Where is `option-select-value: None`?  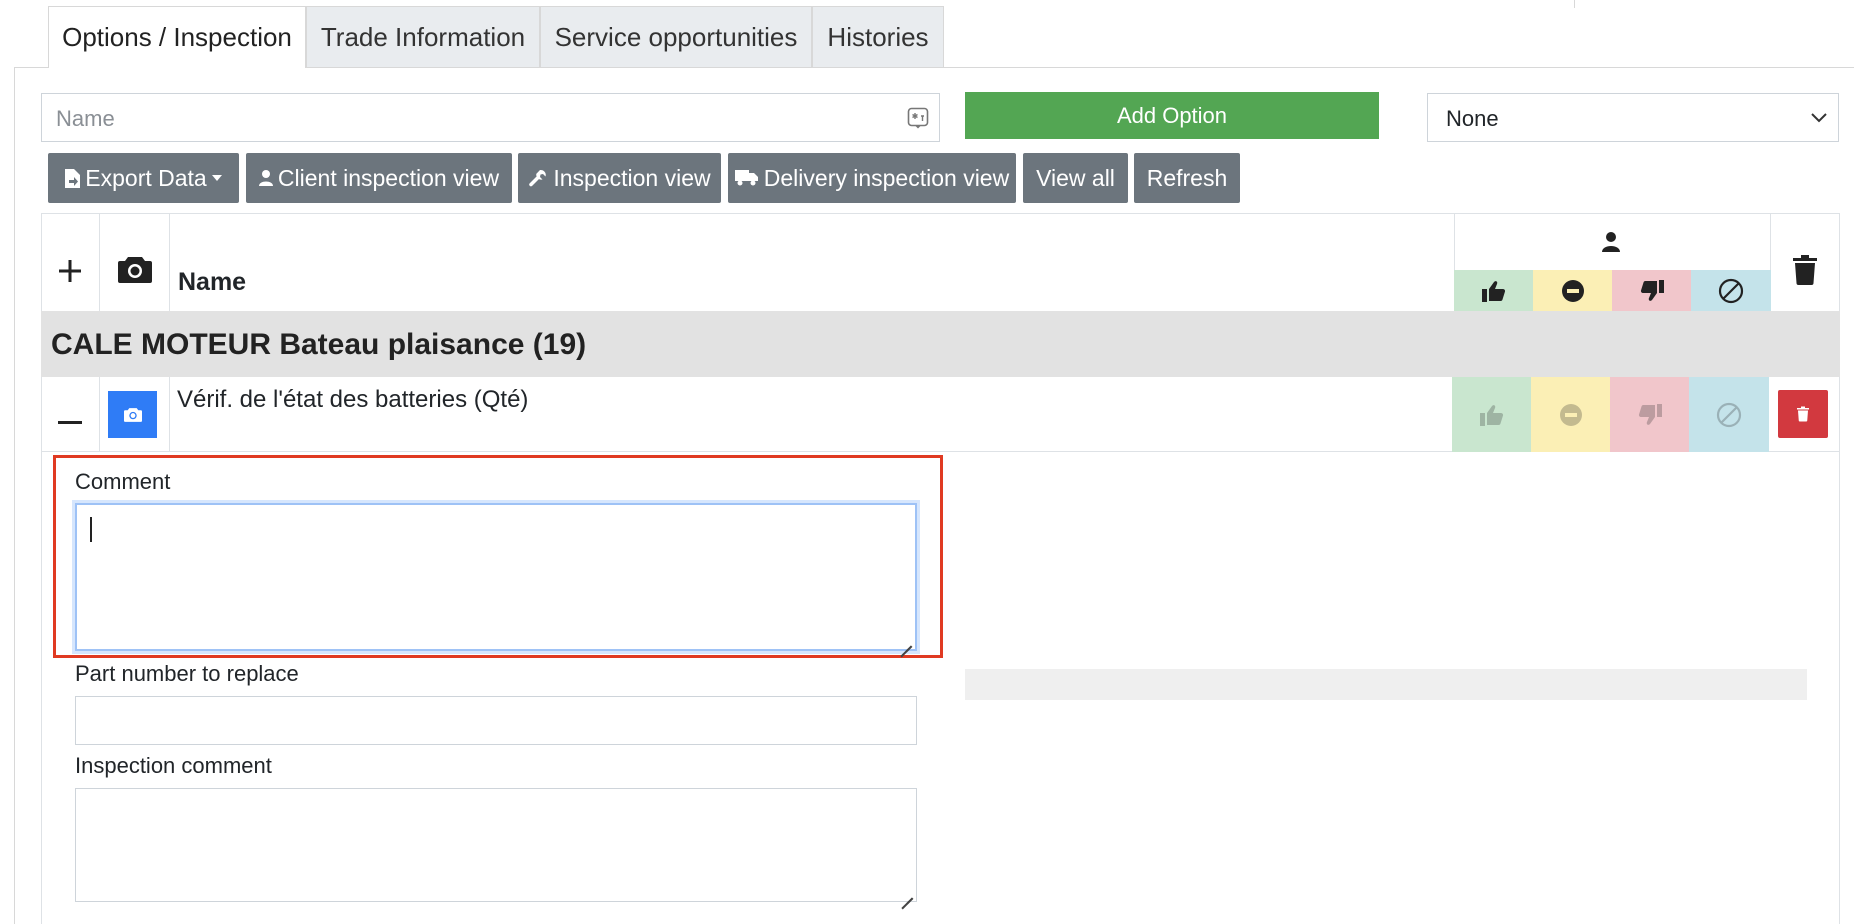
option-select-value: None is located at coordinates (1472, 118).